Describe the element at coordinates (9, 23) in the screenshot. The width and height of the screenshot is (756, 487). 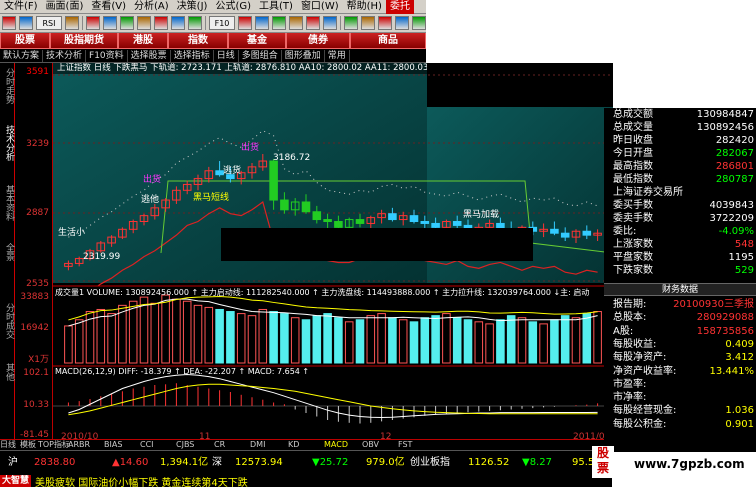
I see `new-doc-icon` at that location.